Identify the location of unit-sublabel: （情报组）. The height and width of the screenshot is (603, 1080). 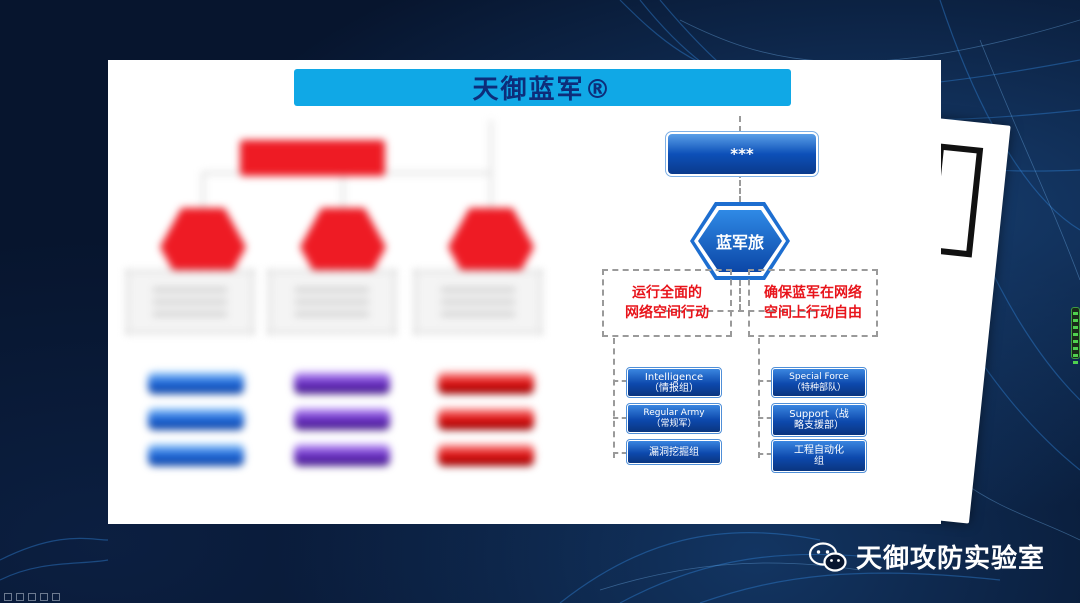
(674, 388).